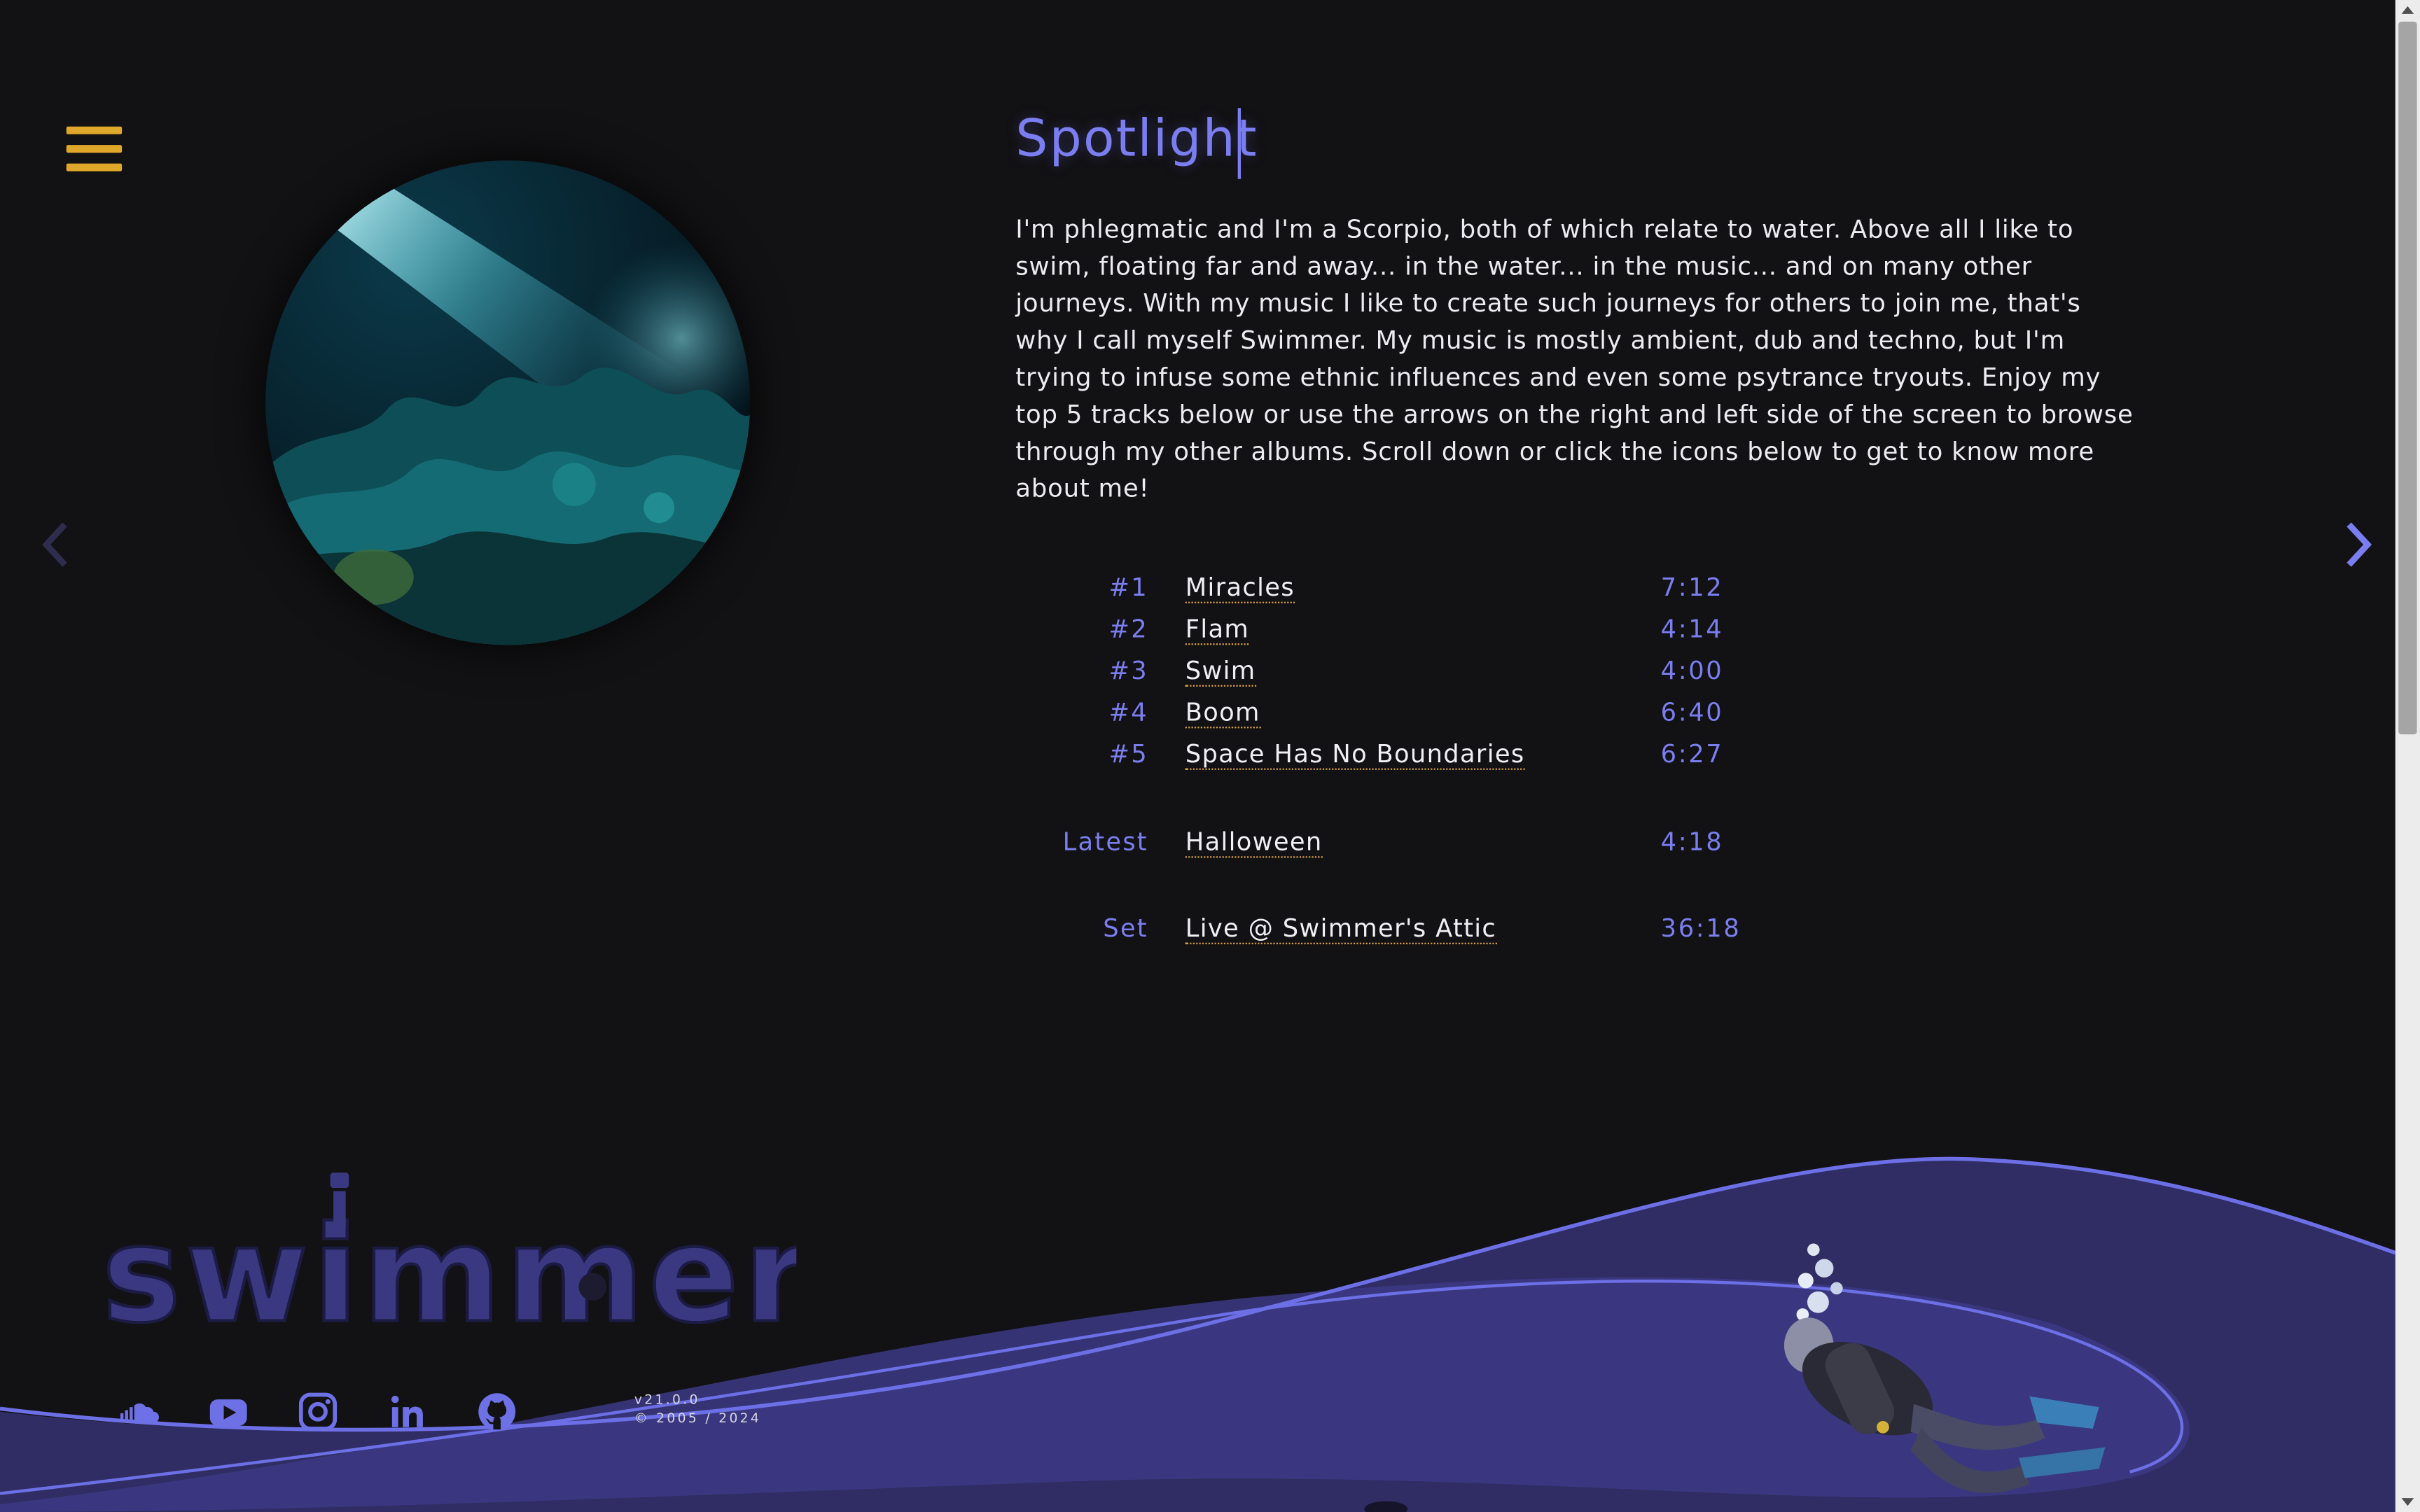 The height and width of the screenshot is (1512, 2420). I want to click on track-row: #2 Flam 4:14, so click(1416, 632).